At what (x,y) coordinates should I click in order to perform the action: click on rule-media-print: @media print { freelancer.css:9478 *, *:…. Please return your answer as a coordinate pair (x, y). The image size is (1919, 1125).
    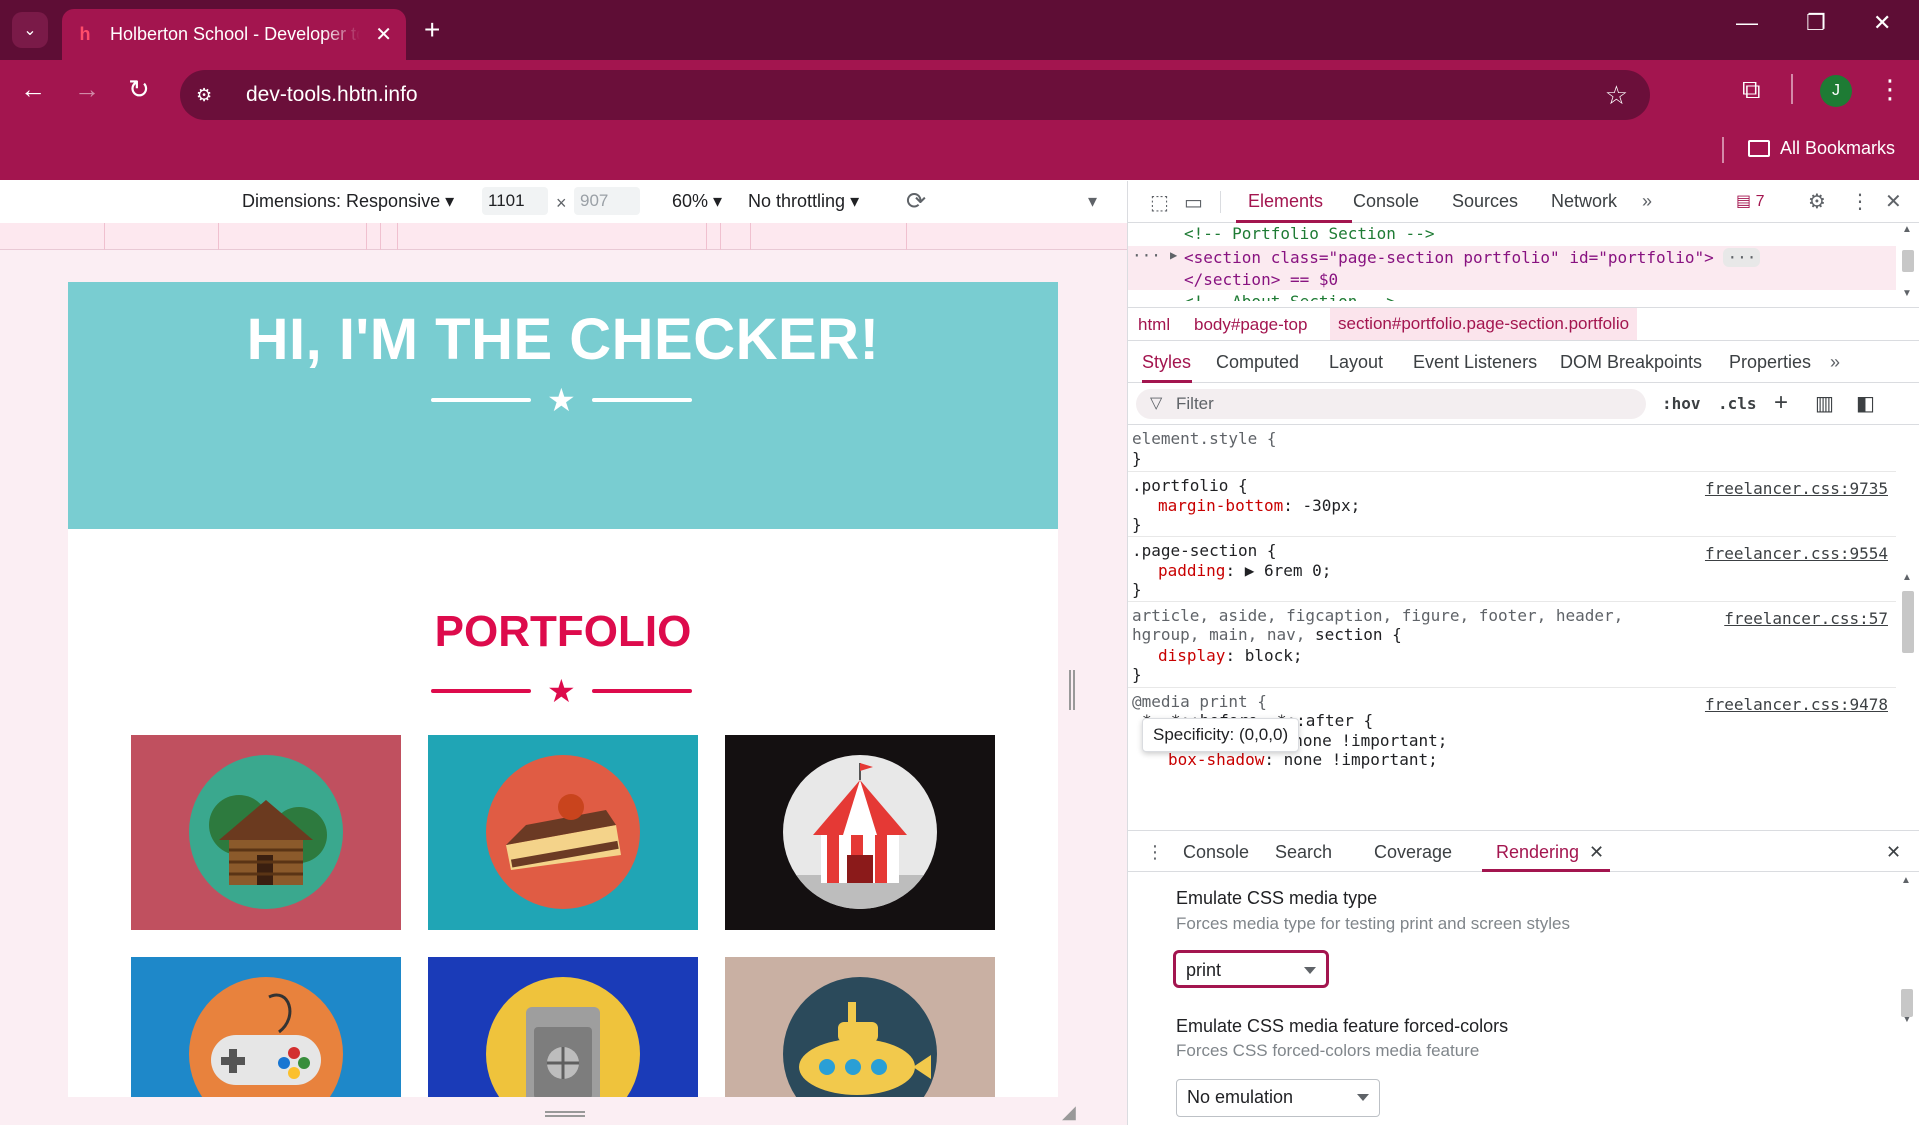
    Looking at the image, I should click on (1512, 759).